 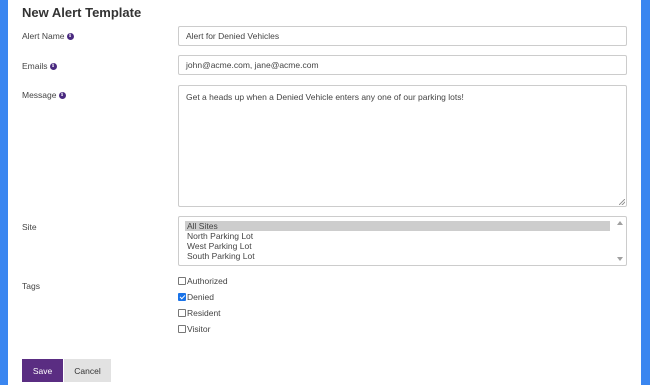 I want to click on save-button: Save, so click(x=42, y=370).